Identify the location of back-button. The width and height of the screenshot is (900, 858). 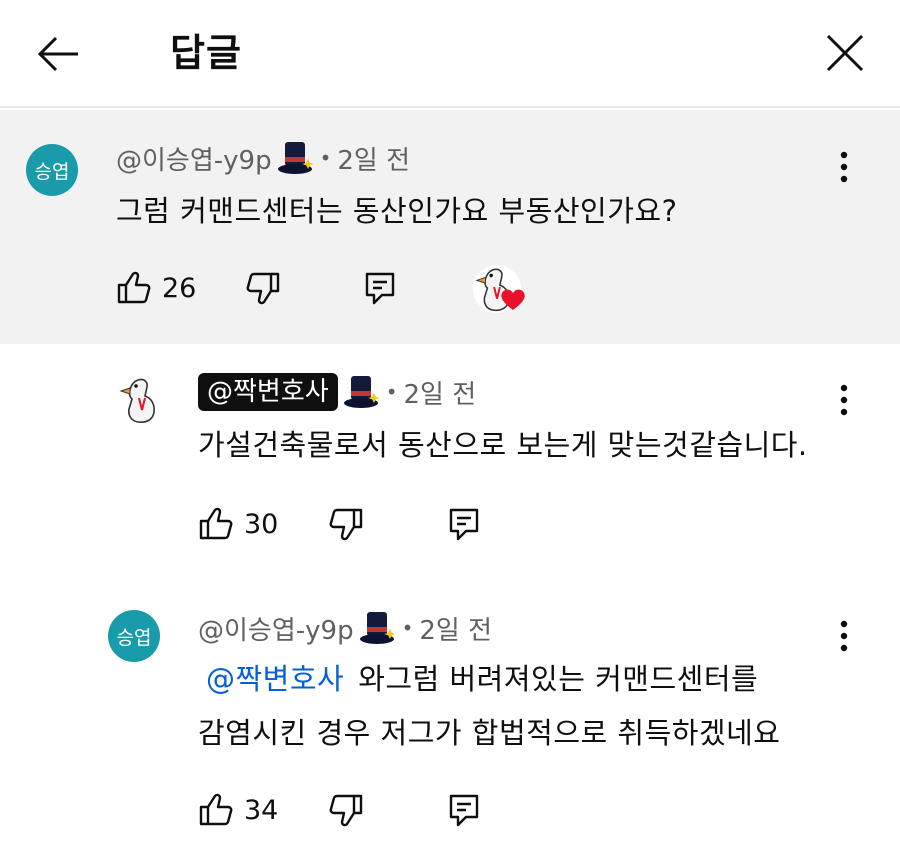
(58, 54).